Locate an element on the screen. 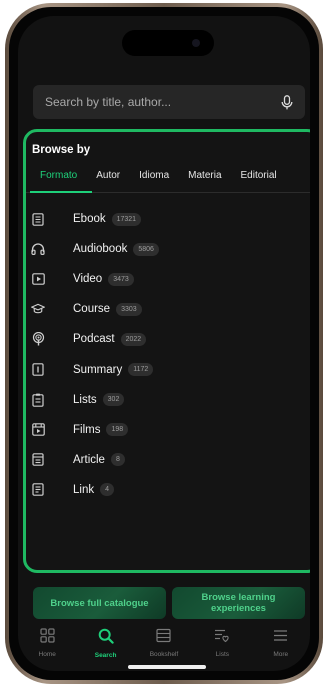 This screenshot has width=329, height=687. list-item-article: Article 8 is located at coordinates (168, 460).